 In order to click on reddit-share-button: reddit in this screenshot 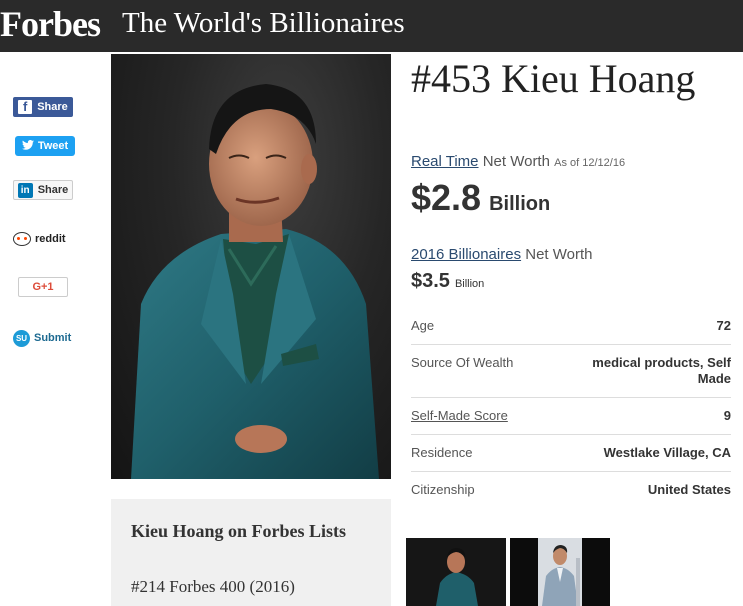, I will do `click(43, 239)`.